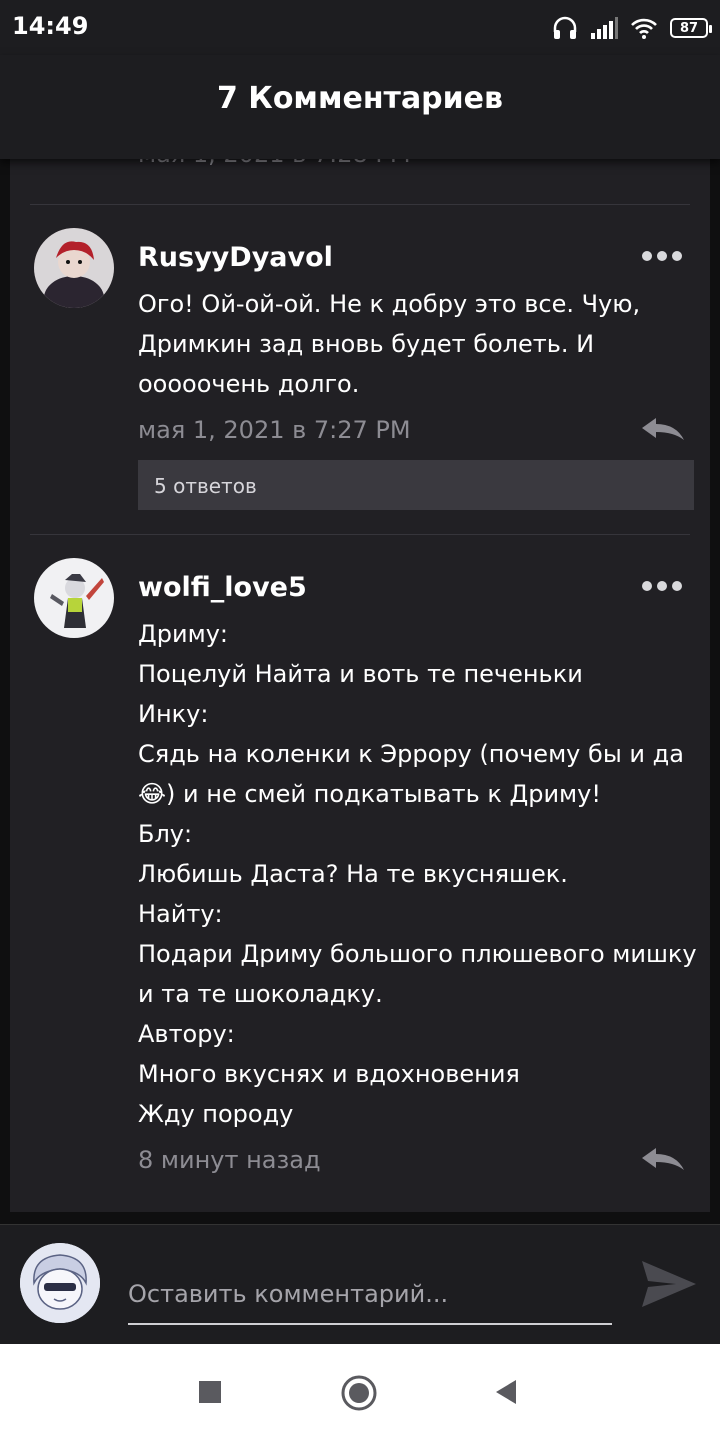 The width and height of the screenshot is (720, 1440). I want to click on circle-icon, so click(359, 1393).